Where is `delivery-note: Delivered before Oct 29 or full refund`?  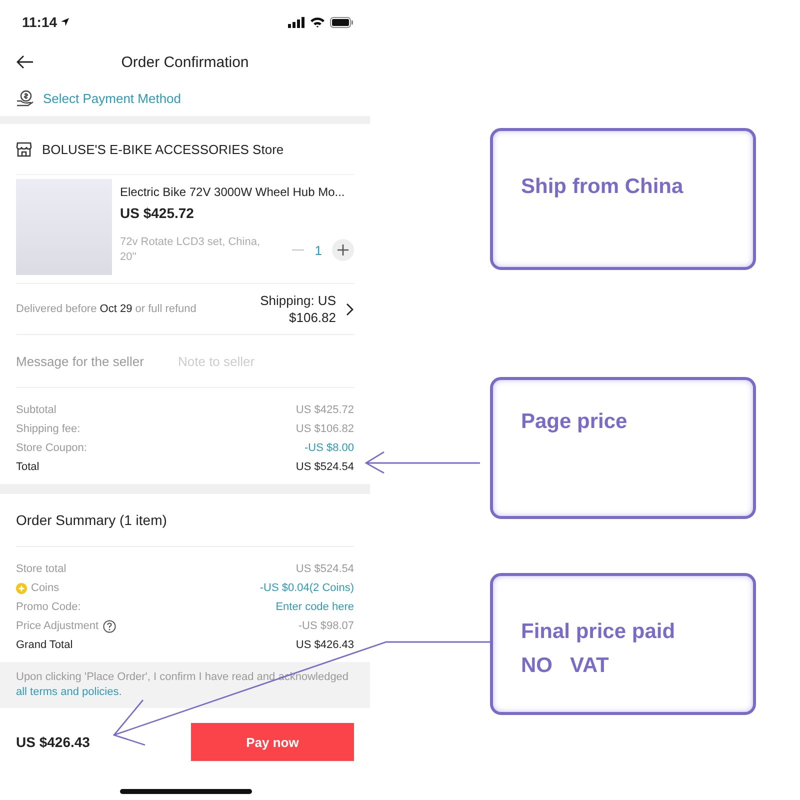 delivery-note: Delivered before Oct 29 or full refund is located at coordinates (106, 309).